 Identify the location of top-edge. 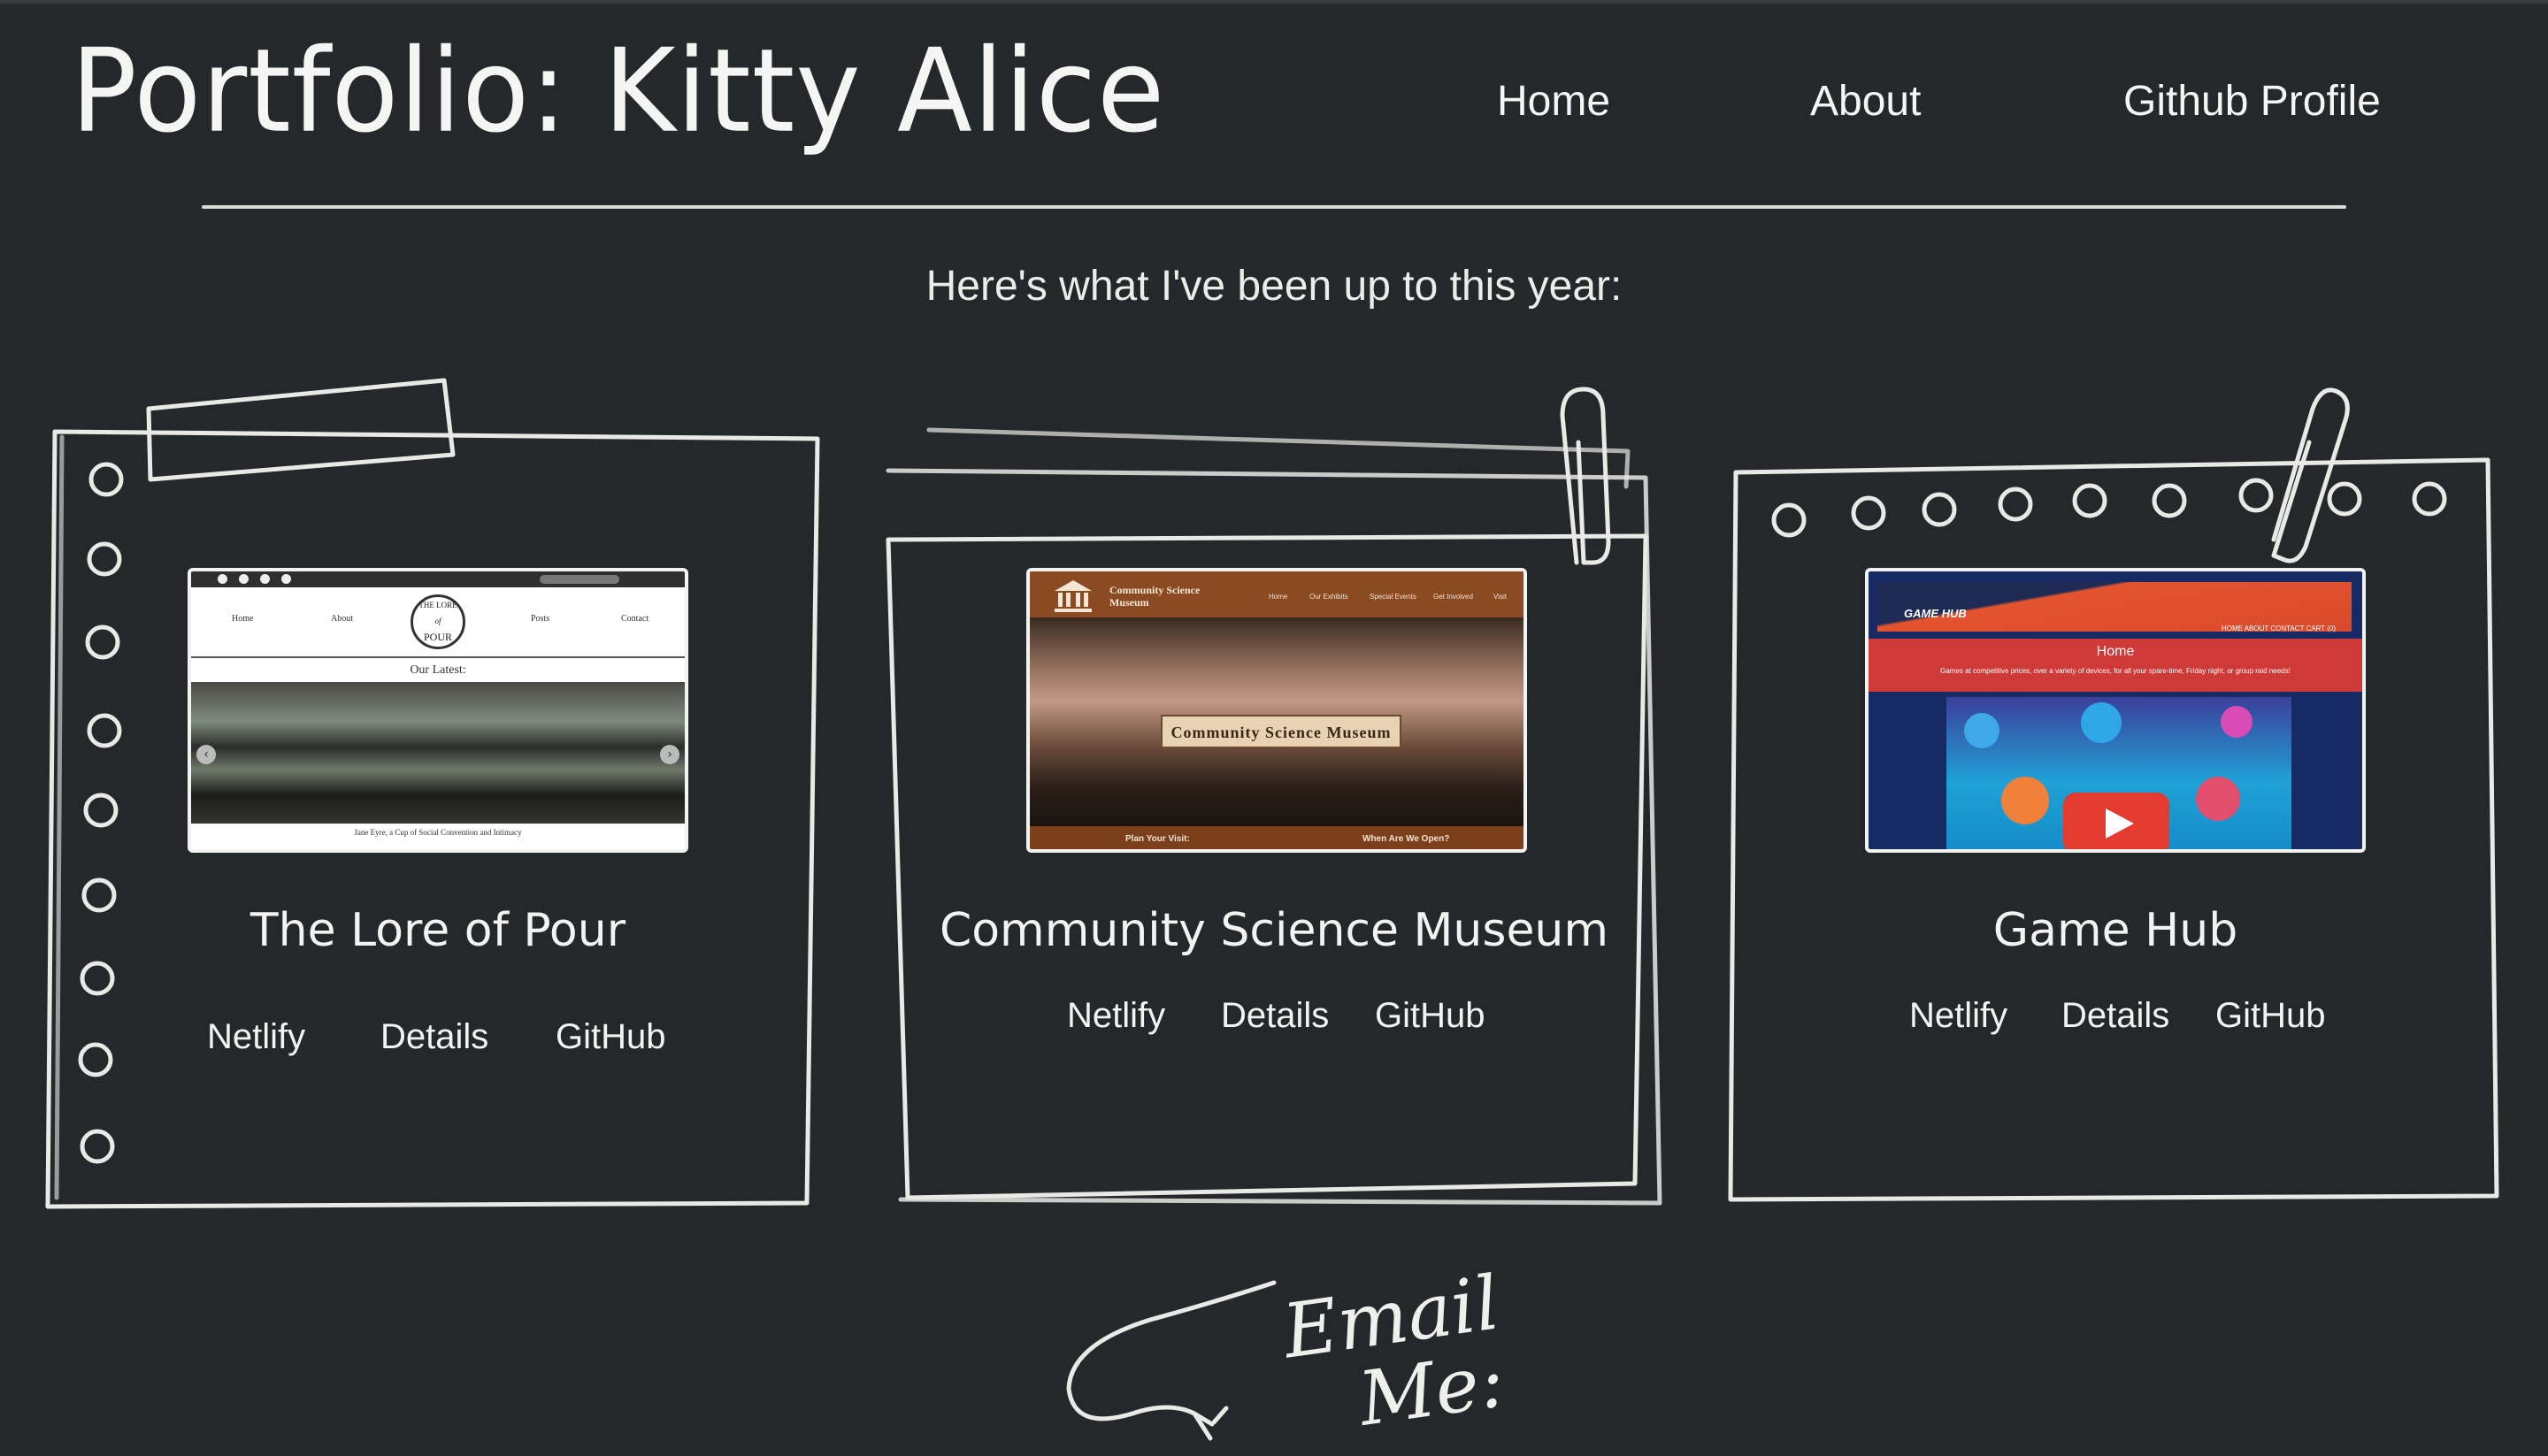
(1274, 2).